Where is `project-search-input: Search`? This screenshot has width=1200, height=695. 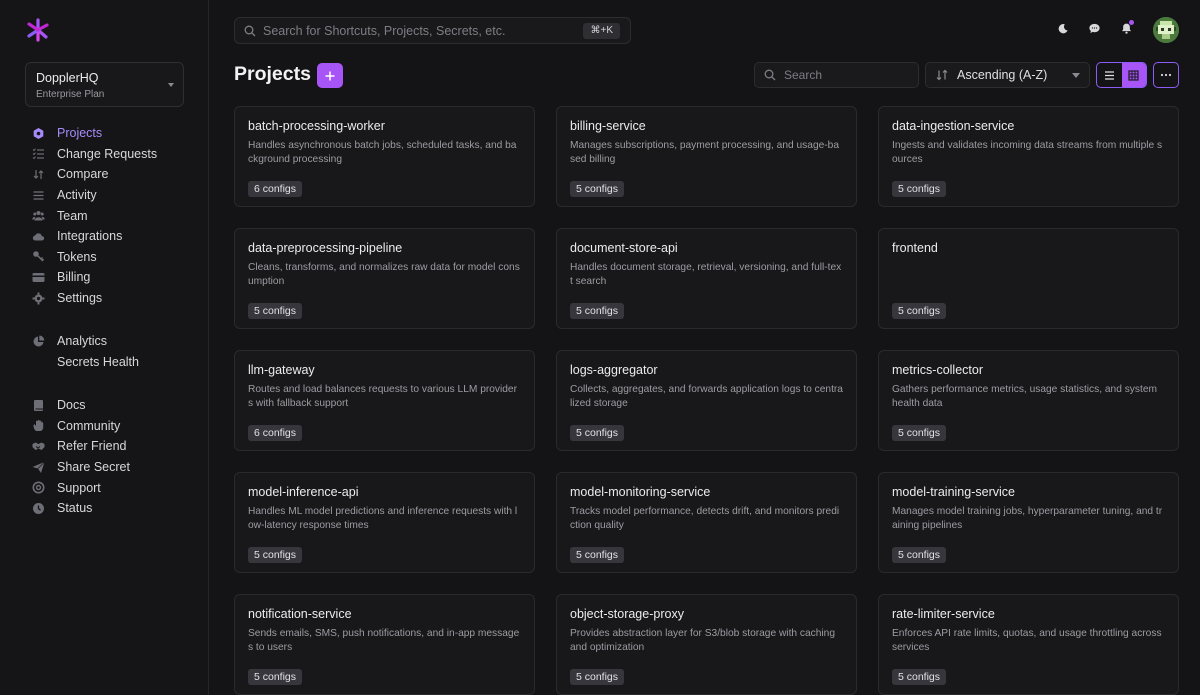 project-search-input: Search is located at coordinates (836, 75).